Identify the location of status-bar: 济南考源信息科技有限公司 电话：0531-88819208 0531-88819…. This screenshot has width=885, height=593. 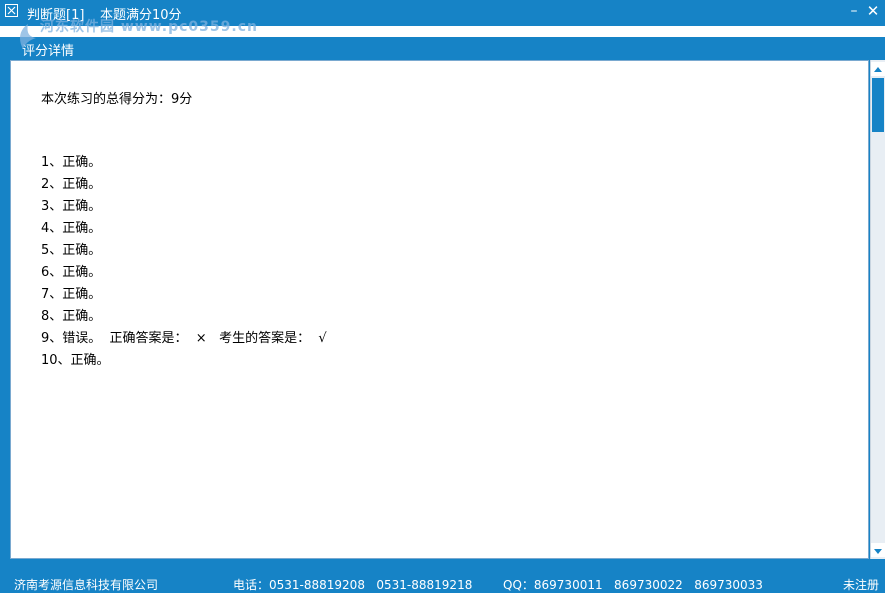
(442, 583).